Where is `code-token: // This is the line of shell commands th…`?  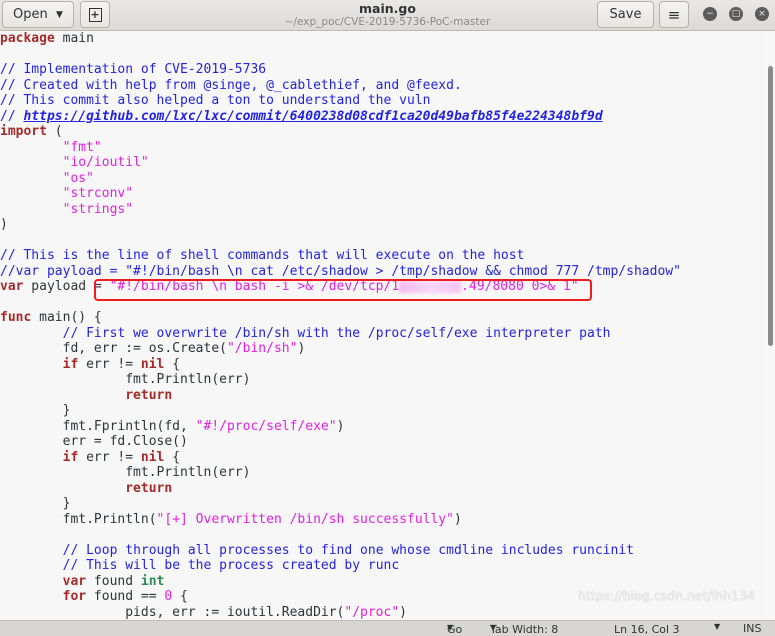
code-token: // This is the line of shell commands th… is located at coordinates (262, 255).